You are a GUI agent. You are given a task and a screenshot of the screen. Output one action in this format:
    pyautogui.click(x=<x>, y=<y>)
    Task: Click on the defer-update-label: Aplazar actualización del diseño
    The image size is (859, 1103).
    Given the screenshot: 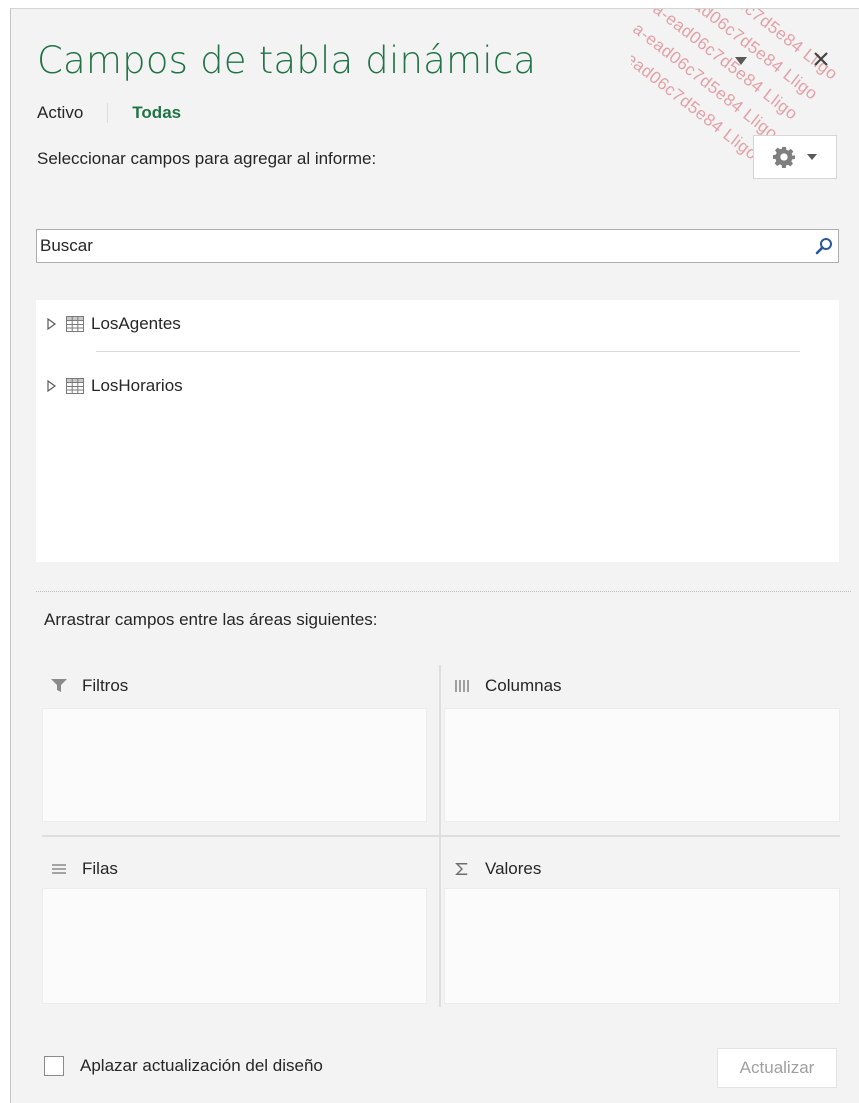 What is the action you would take?
    pyautogui.click(x=201, y=1065)
    